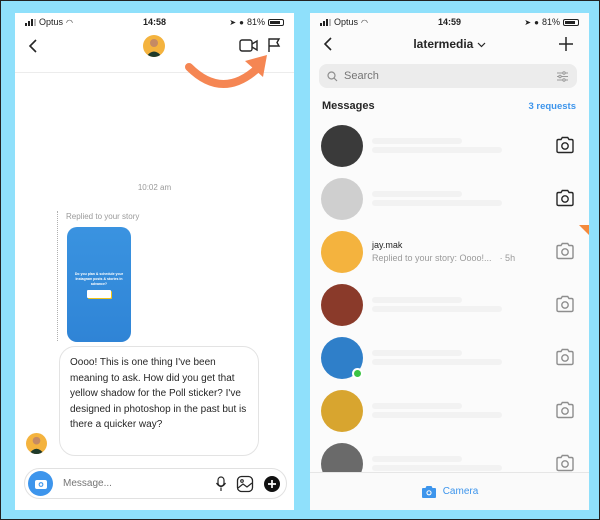  What do you see at coordinates (245, 484) in the screenshot?
I see `image-icon` at bounding box center [245, 484].